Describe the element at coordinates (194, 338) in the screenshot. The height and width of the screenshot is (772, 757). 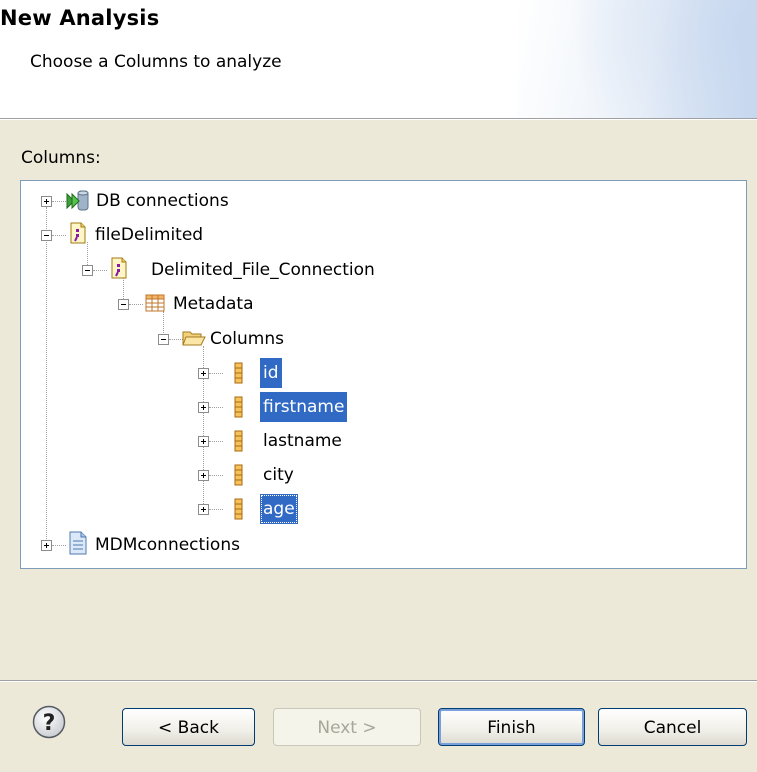
I see `folder-open-icon` at that location.